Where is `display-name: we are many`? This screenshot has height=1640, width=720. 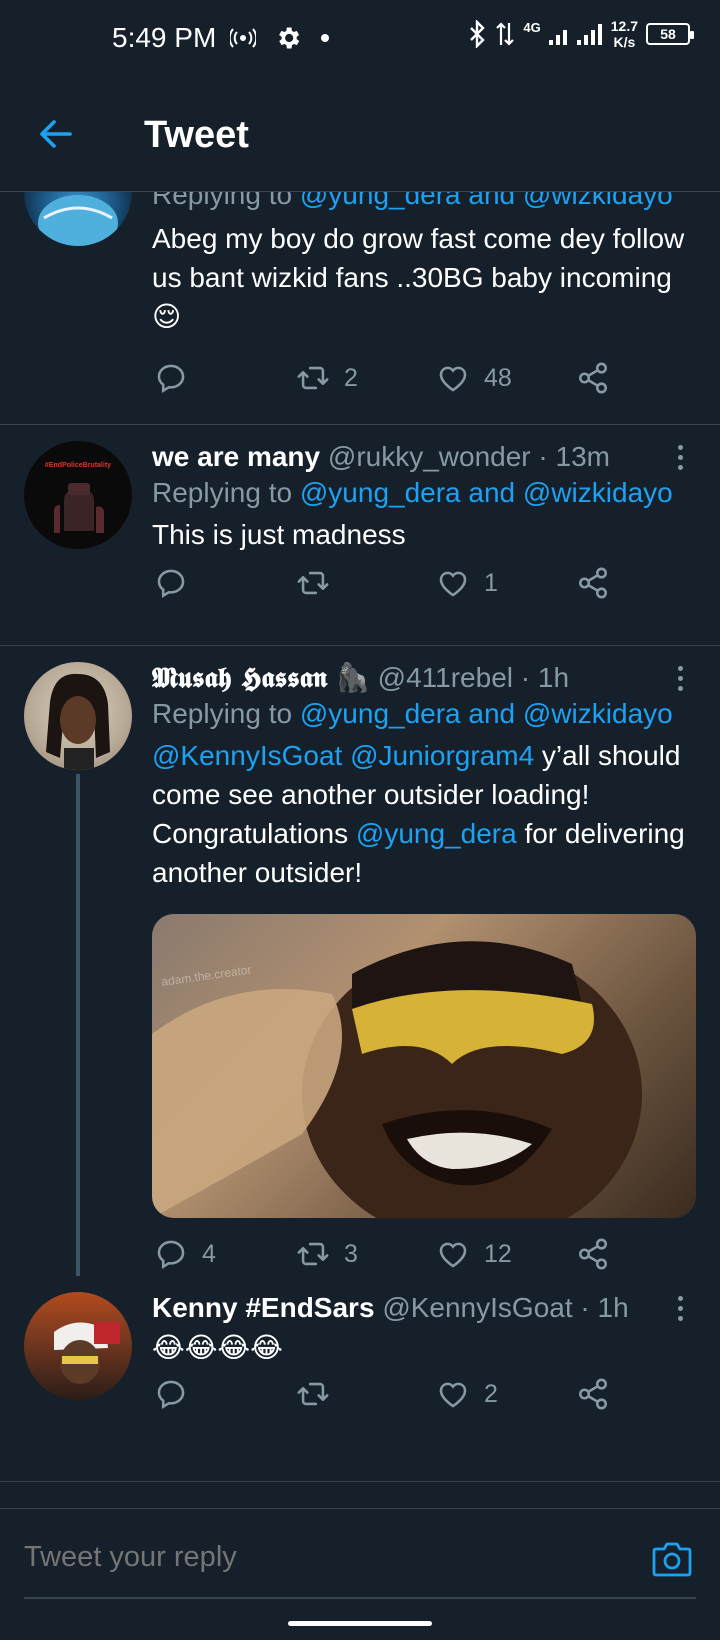 display-name: we are many is located at coordinates (236, 456).